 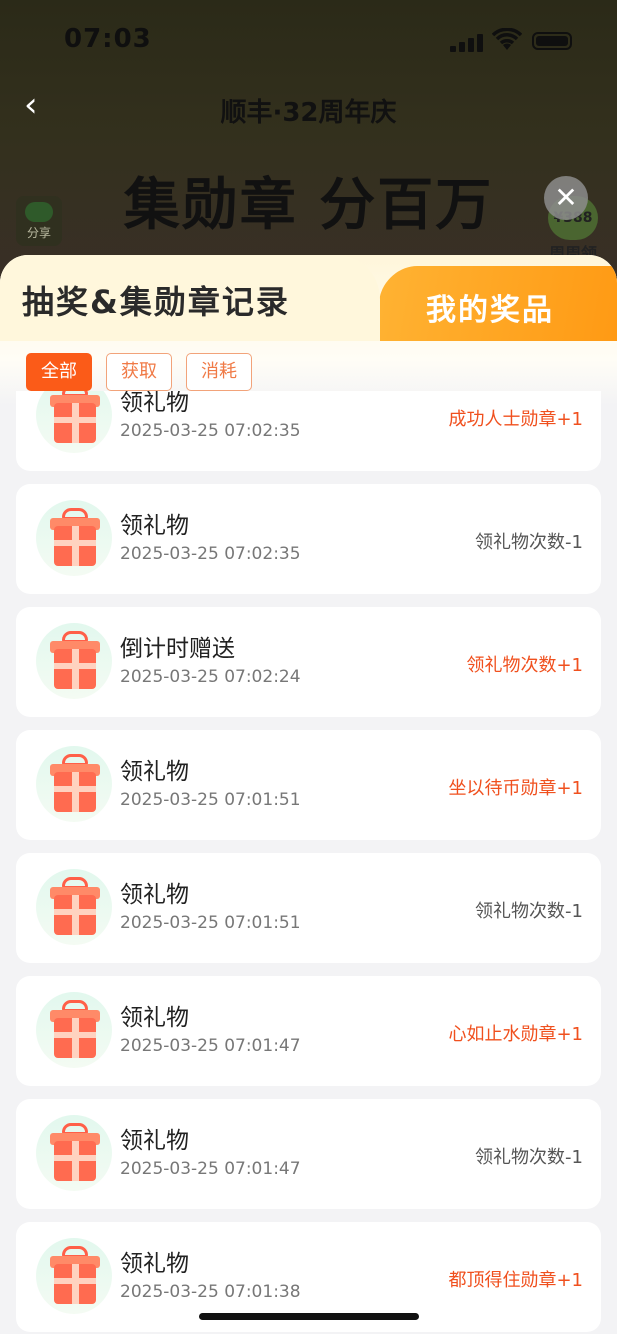 I want to click on tab-records: 抽奖&集勋章记录, so click(x=156, y=300).